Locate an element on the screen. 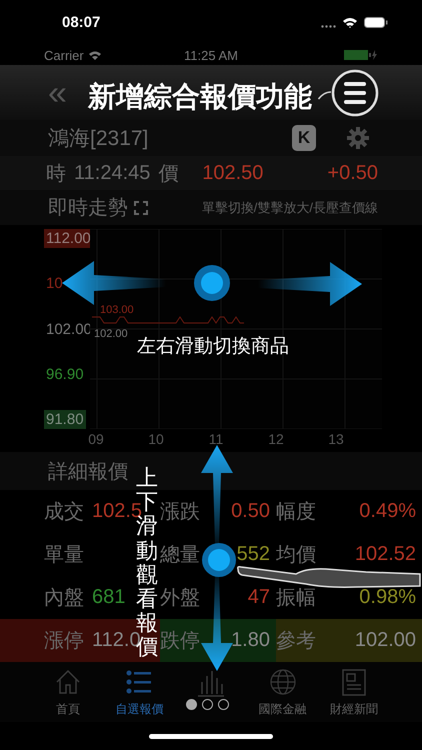  quote-label: 成交 is located at coordinates (64, 512).